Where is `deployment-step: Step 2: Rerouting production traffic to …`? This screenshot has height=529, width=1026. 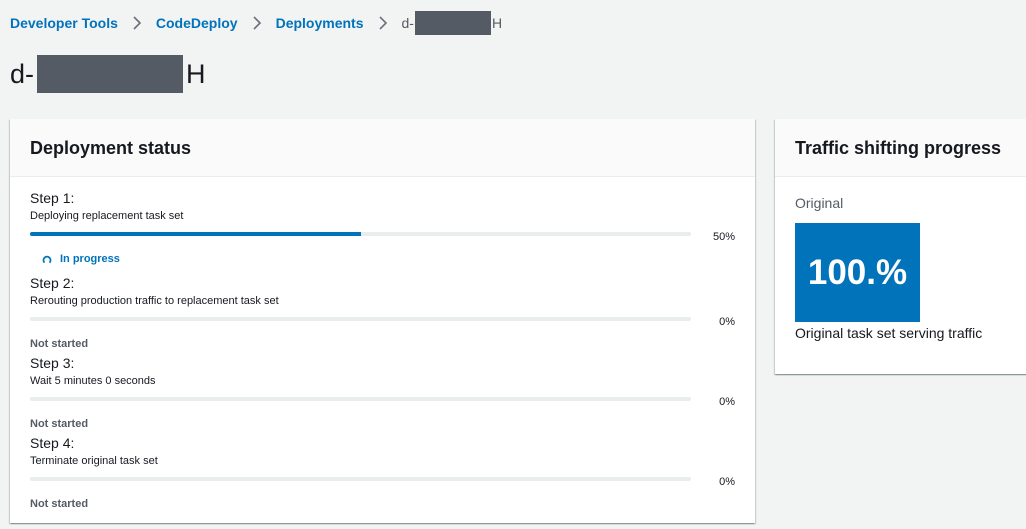 deployment-step: Step 2: Rerouting production traffic to … is located at coordinates (387, 312).